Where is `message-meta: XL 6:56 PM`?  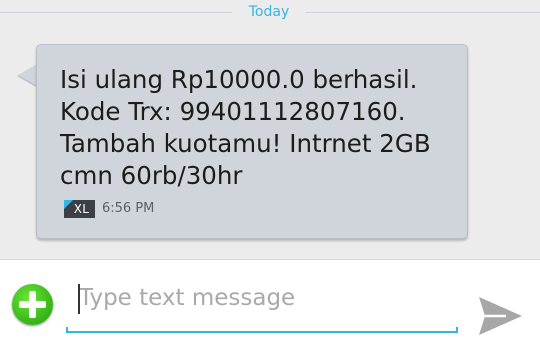 message-meta: XL 6:56 PM is located at coordinates (109, 209).